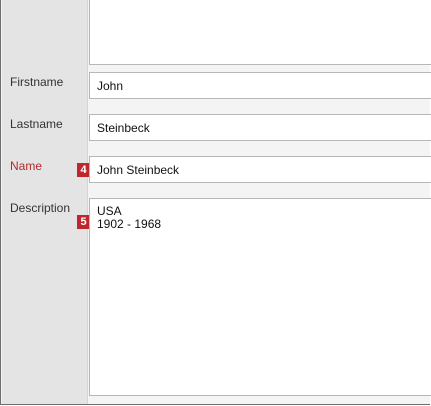 The width and height of the screenshot is (431, 406). What do you see at coordinates (26, 166) in the screenshot?
I see `name-label: Name` at bounding box center [26, 166].